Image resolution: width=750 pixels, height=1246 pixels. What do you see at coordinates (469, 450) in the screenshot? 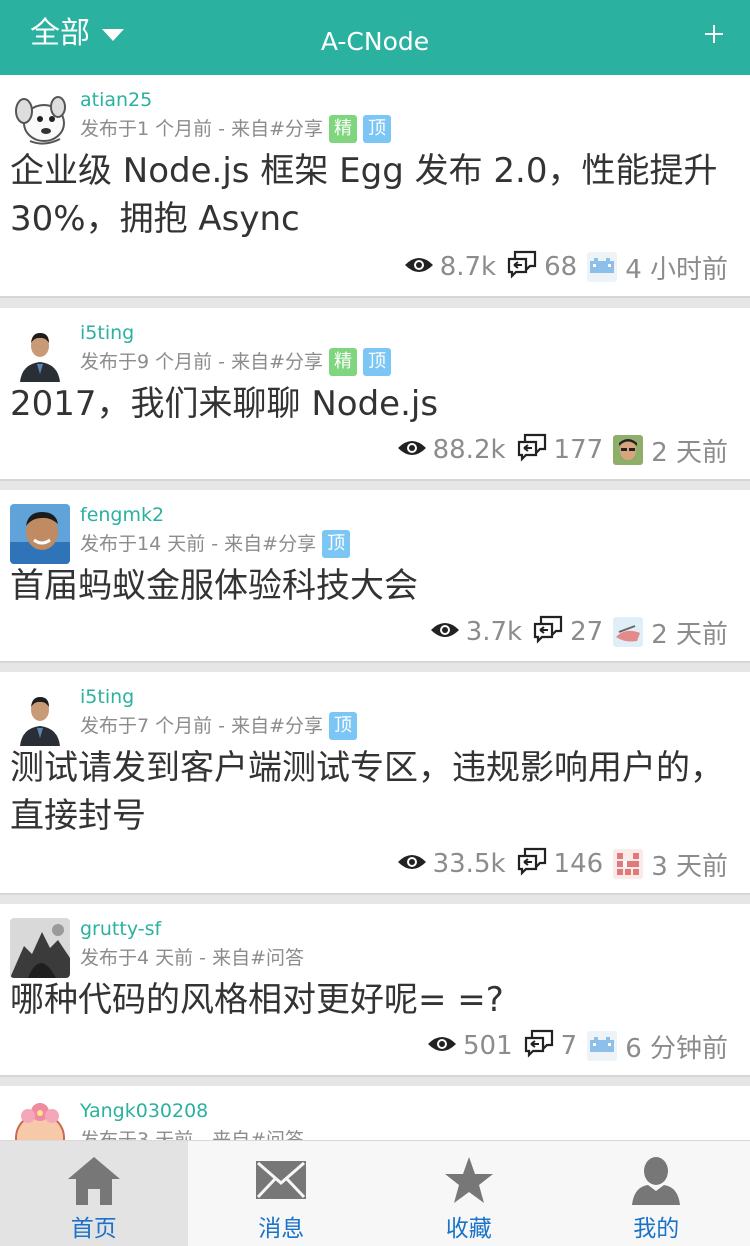
I see `view-count: 88.2k` at bounding box center [469, 450].